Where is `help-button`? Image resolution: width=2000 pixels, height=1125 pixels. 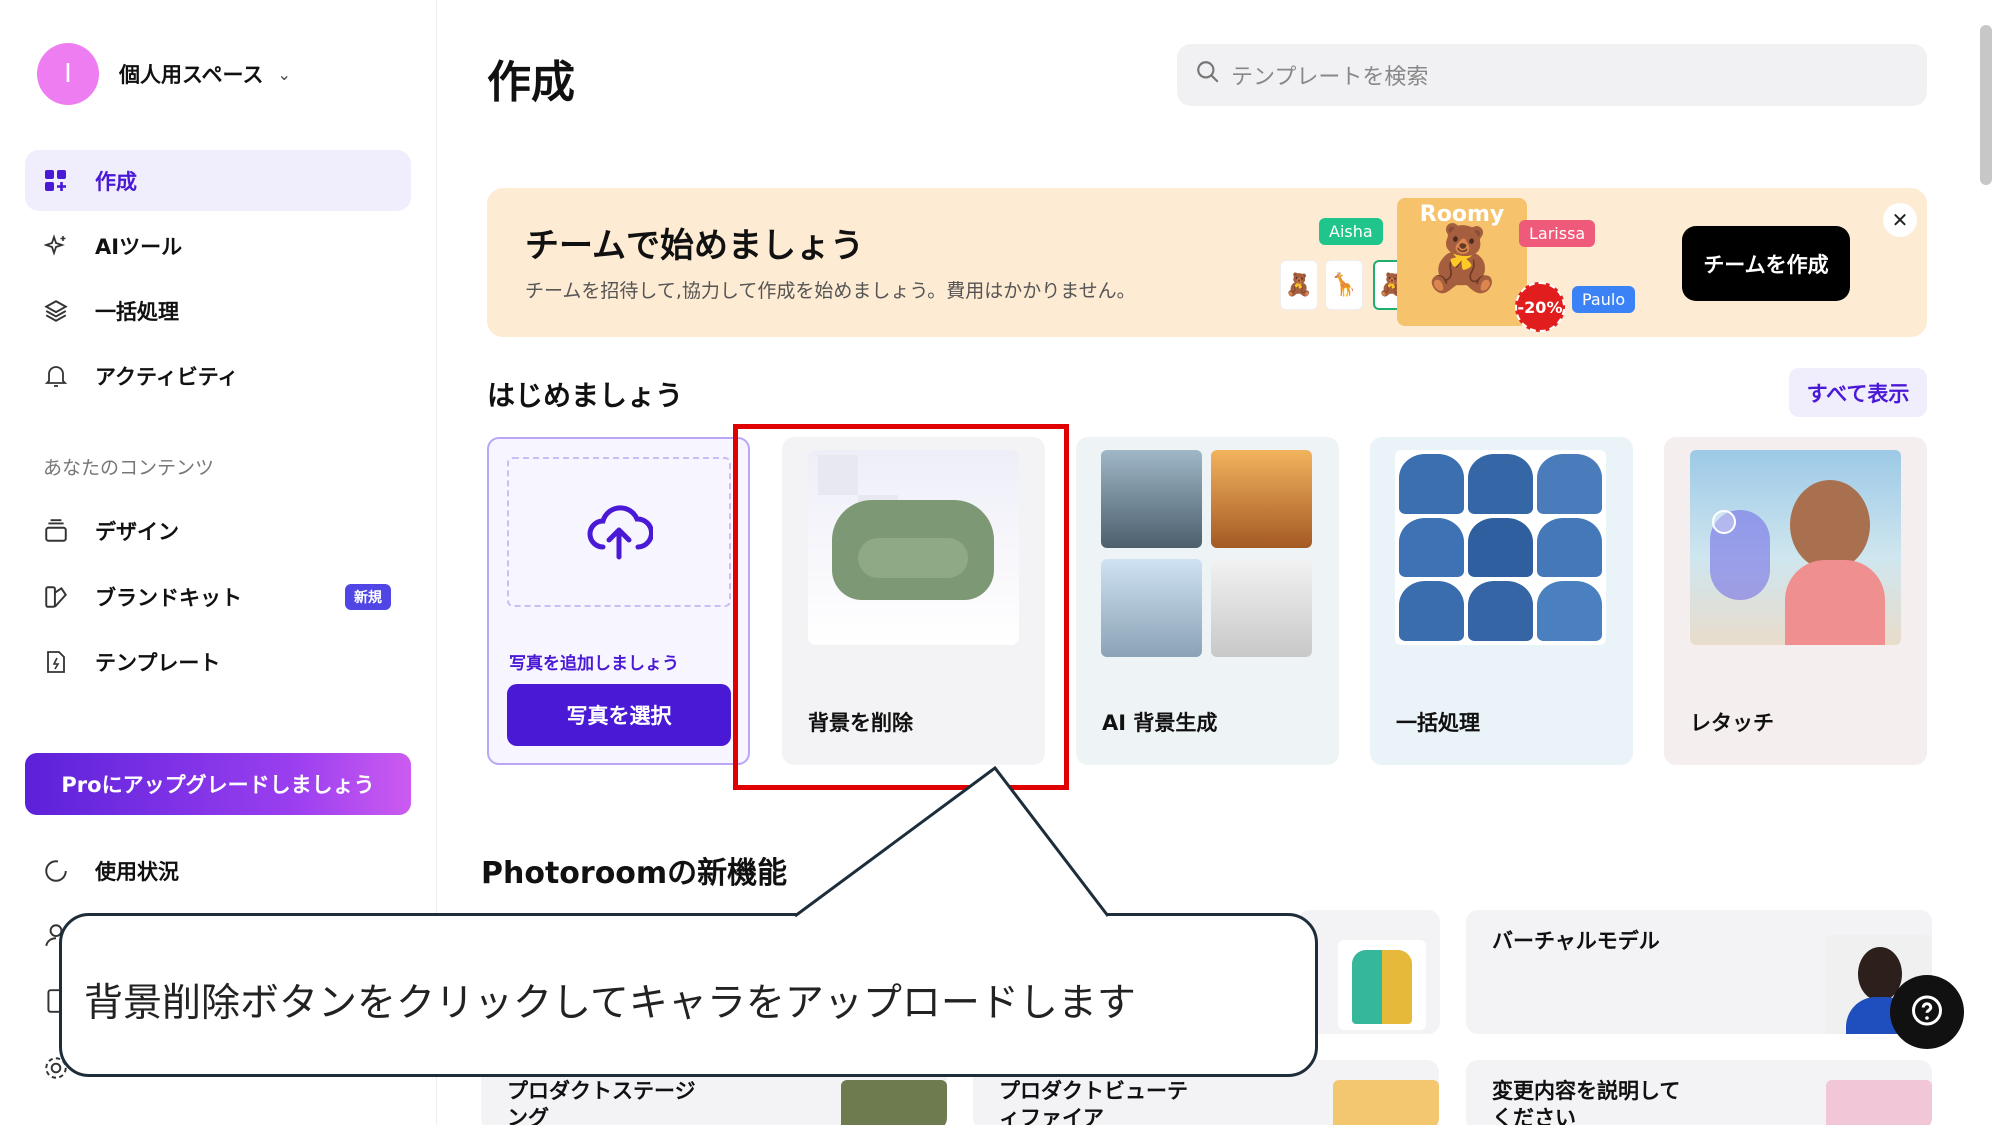 help-button is located at coordinates (1927, 1012).